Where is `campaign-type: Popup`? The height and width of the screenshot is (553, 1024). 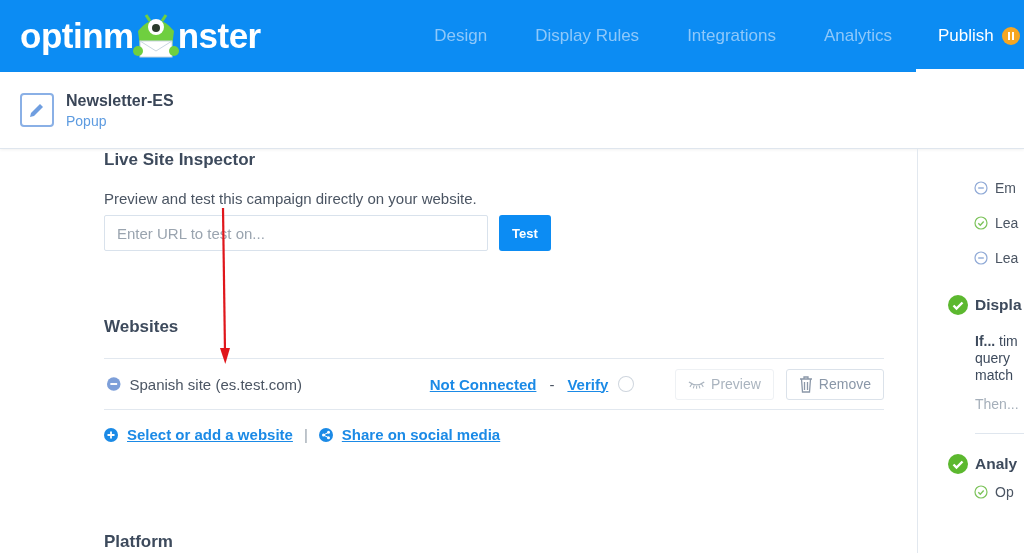 campaign-type: Popup is located at coordinates (87, 120).